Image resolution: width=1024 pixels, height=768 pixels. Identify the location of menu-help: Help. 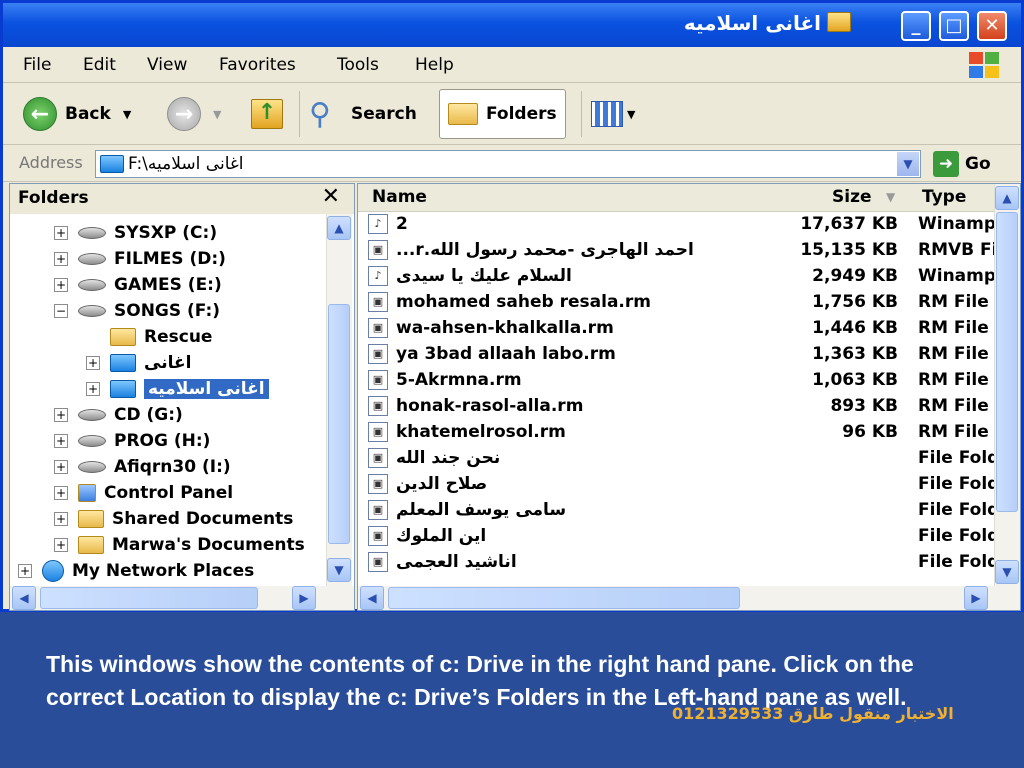
(434, 65).